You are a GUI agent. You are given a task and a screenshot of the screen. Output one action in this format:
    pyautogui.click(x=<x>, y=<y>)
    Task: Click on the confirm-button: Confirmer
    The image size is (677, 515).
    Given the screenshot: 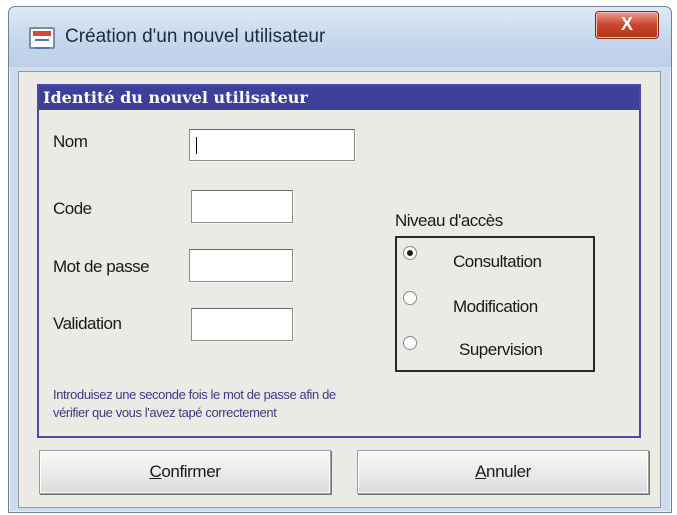 What is the action you would take?
    pyautogui.click(x=185, y=472)
    